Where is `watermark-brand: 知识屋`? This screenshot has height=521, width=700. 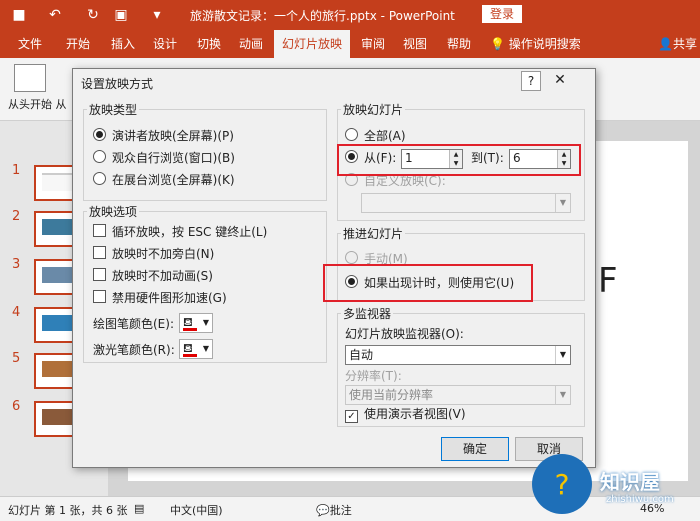
watermark-brand: 知识屋 is located at coordinates (630, 482).